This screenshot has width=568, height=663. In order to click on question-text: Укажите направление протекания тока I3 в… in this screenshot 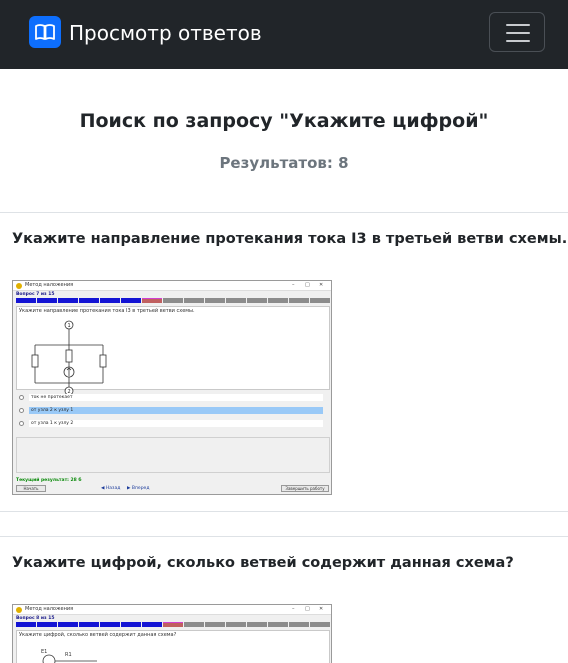, I will do `click(289, 239)`.